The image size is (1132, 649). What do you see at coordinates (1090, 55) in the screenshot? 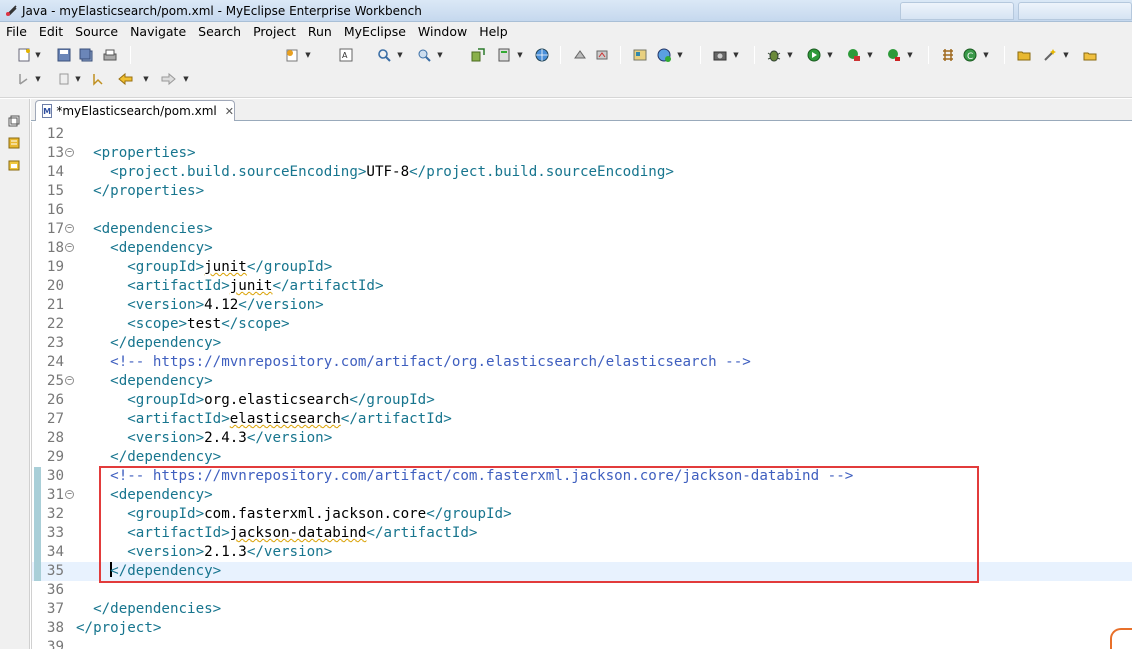
I see `open-task-icon` at bounding box center [1090, 55].